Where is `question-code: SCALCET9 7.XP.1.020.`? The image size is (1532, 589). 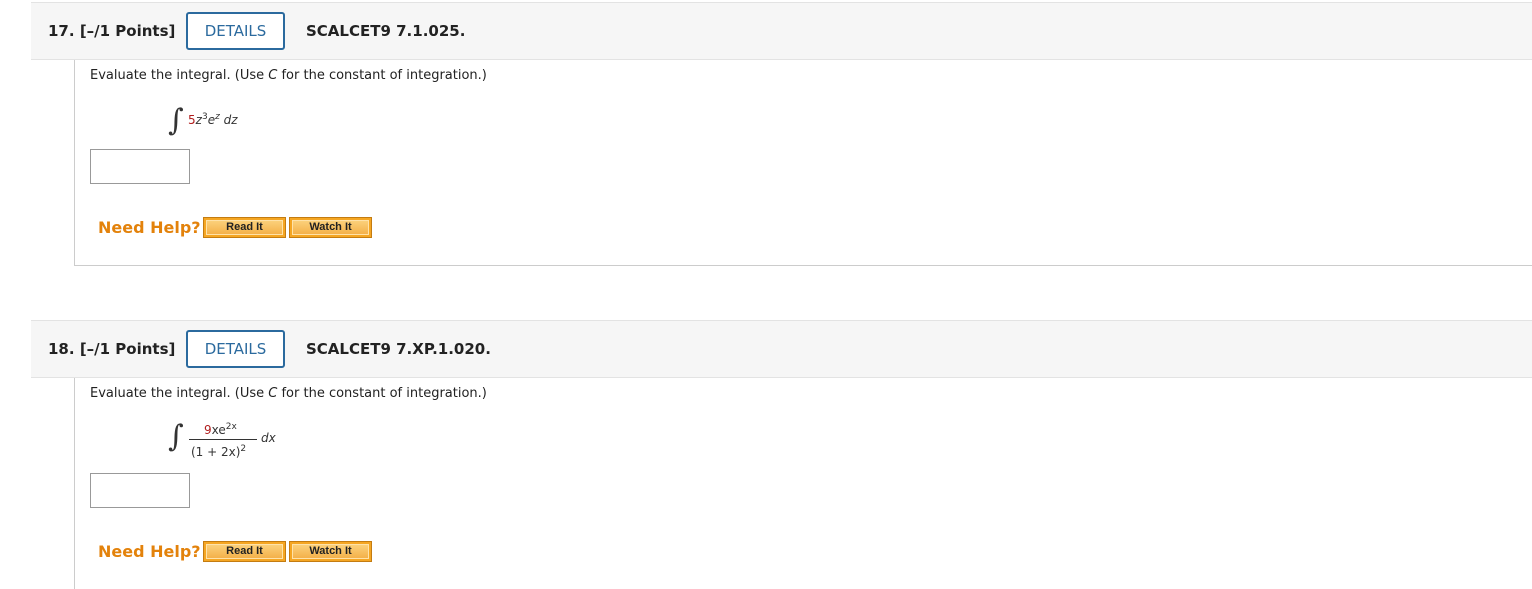
question-code: SCALCET9 7.XP.1.020. is located at coordinates (398, 349).